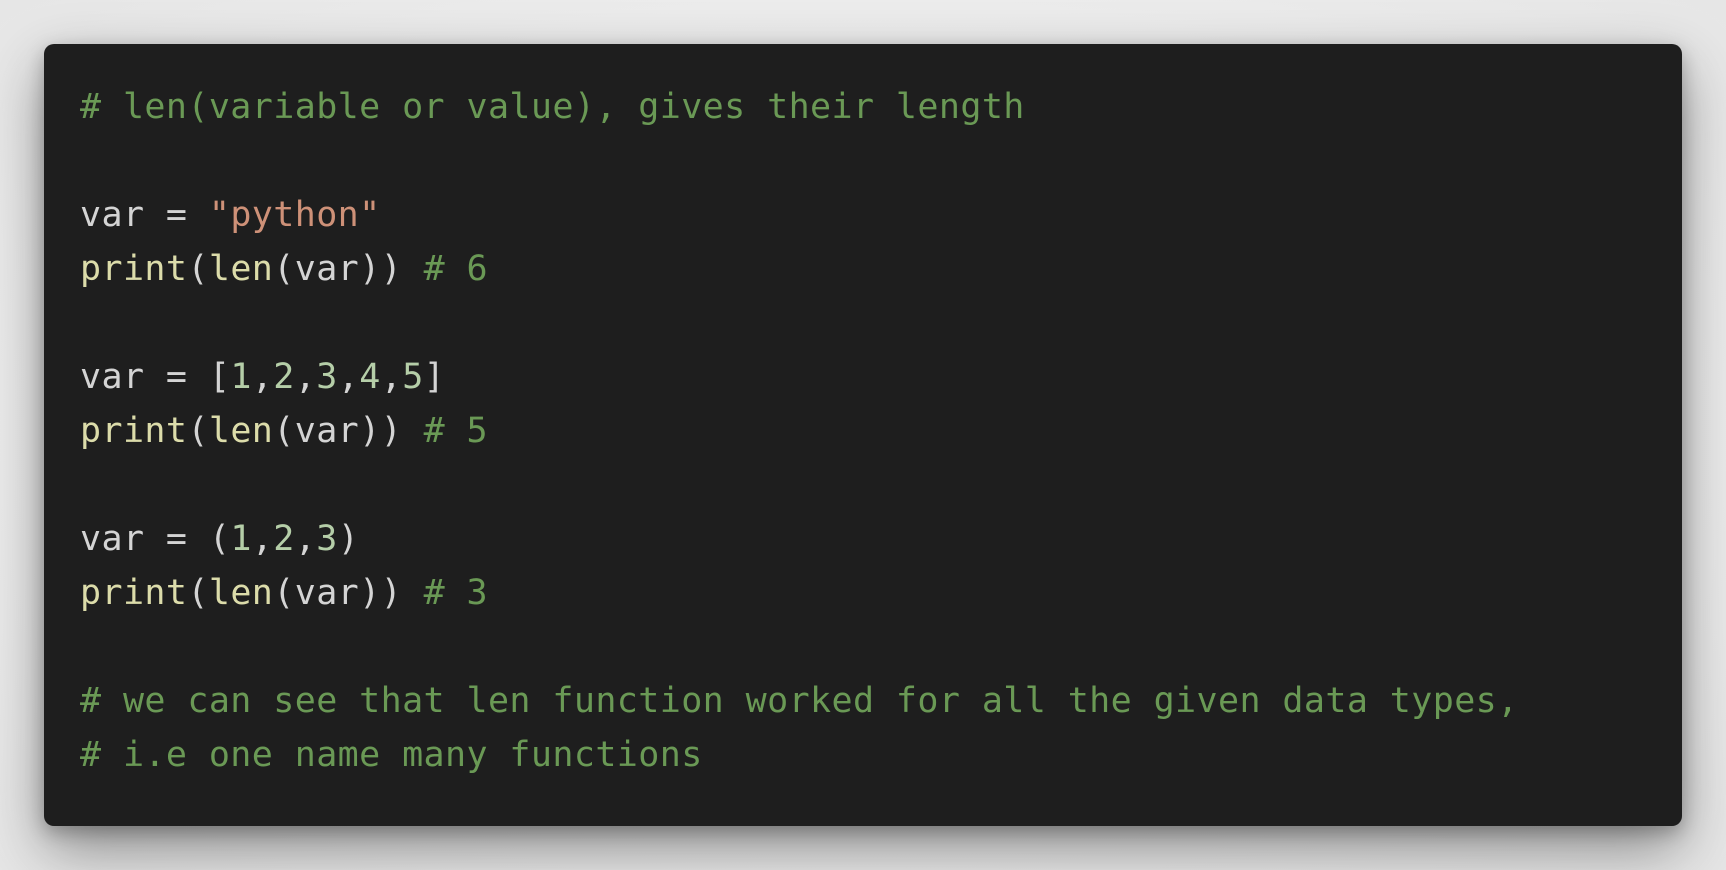 Image resolution: width=1726 pixels, height=870 pixels. What do you see at coordinates (863, 269) in the screenshot?
I see `code-line: print(len(var)) # 6` at bounding box center [863, 269].